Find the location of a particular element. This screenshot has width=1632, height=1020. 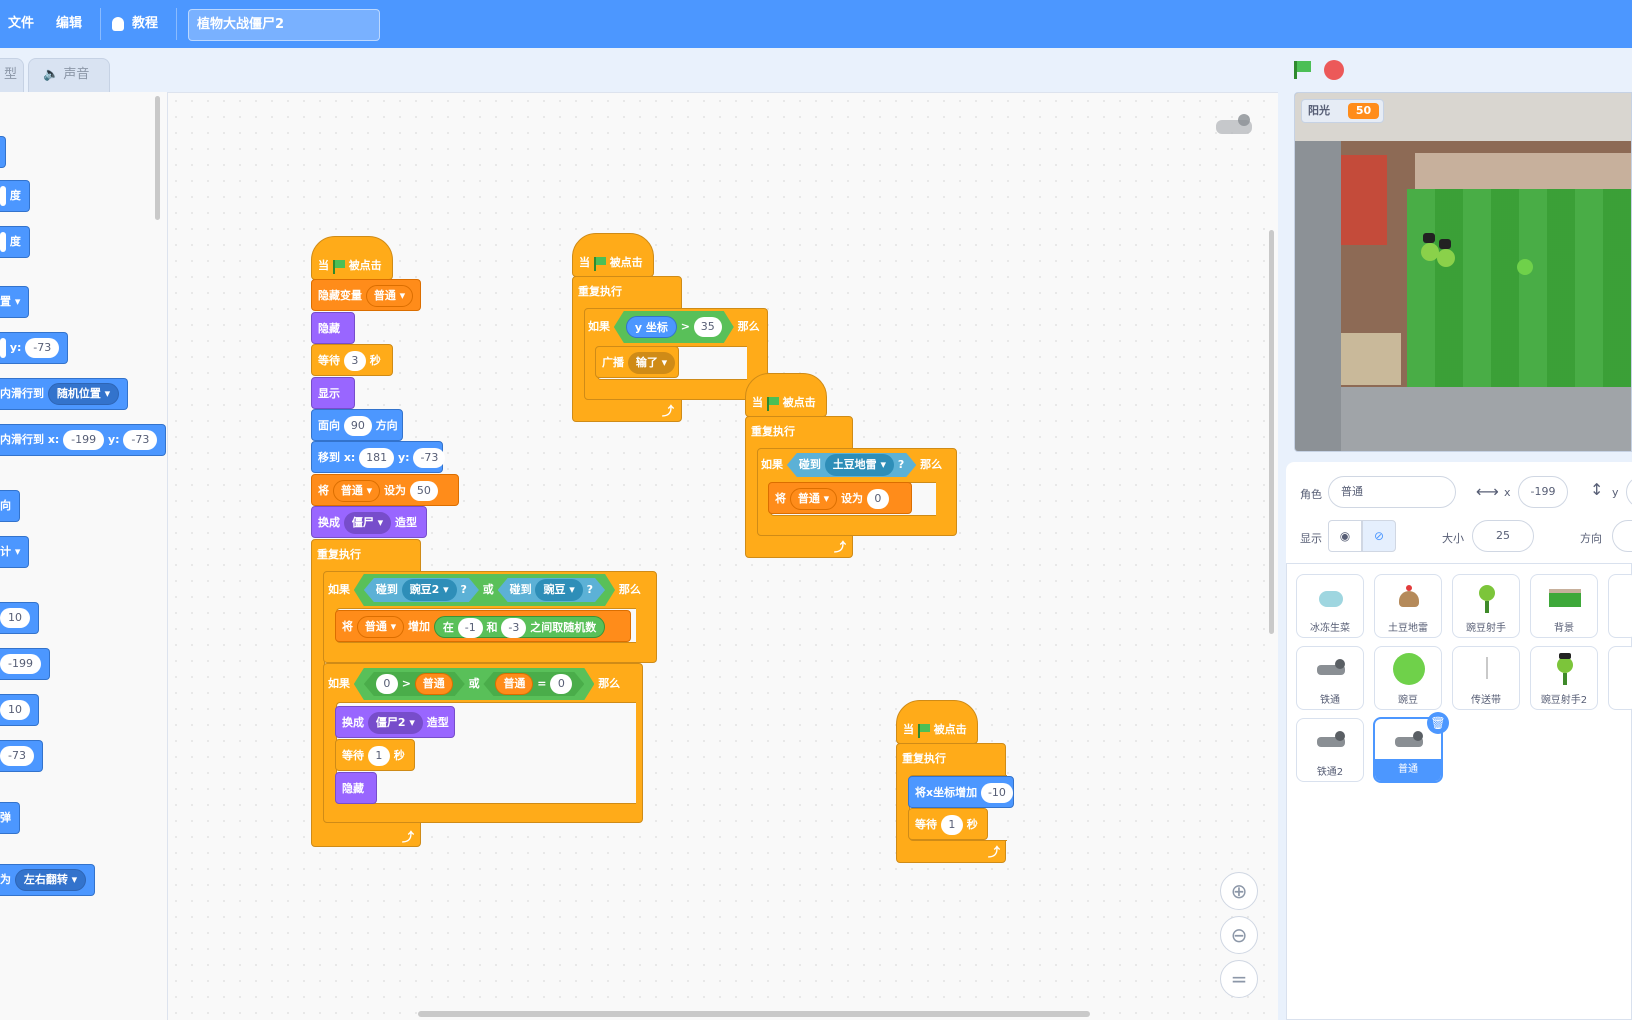

set-variable-block: 将 普通 ▾ 设为 50 is located at coordinates (385, 490).